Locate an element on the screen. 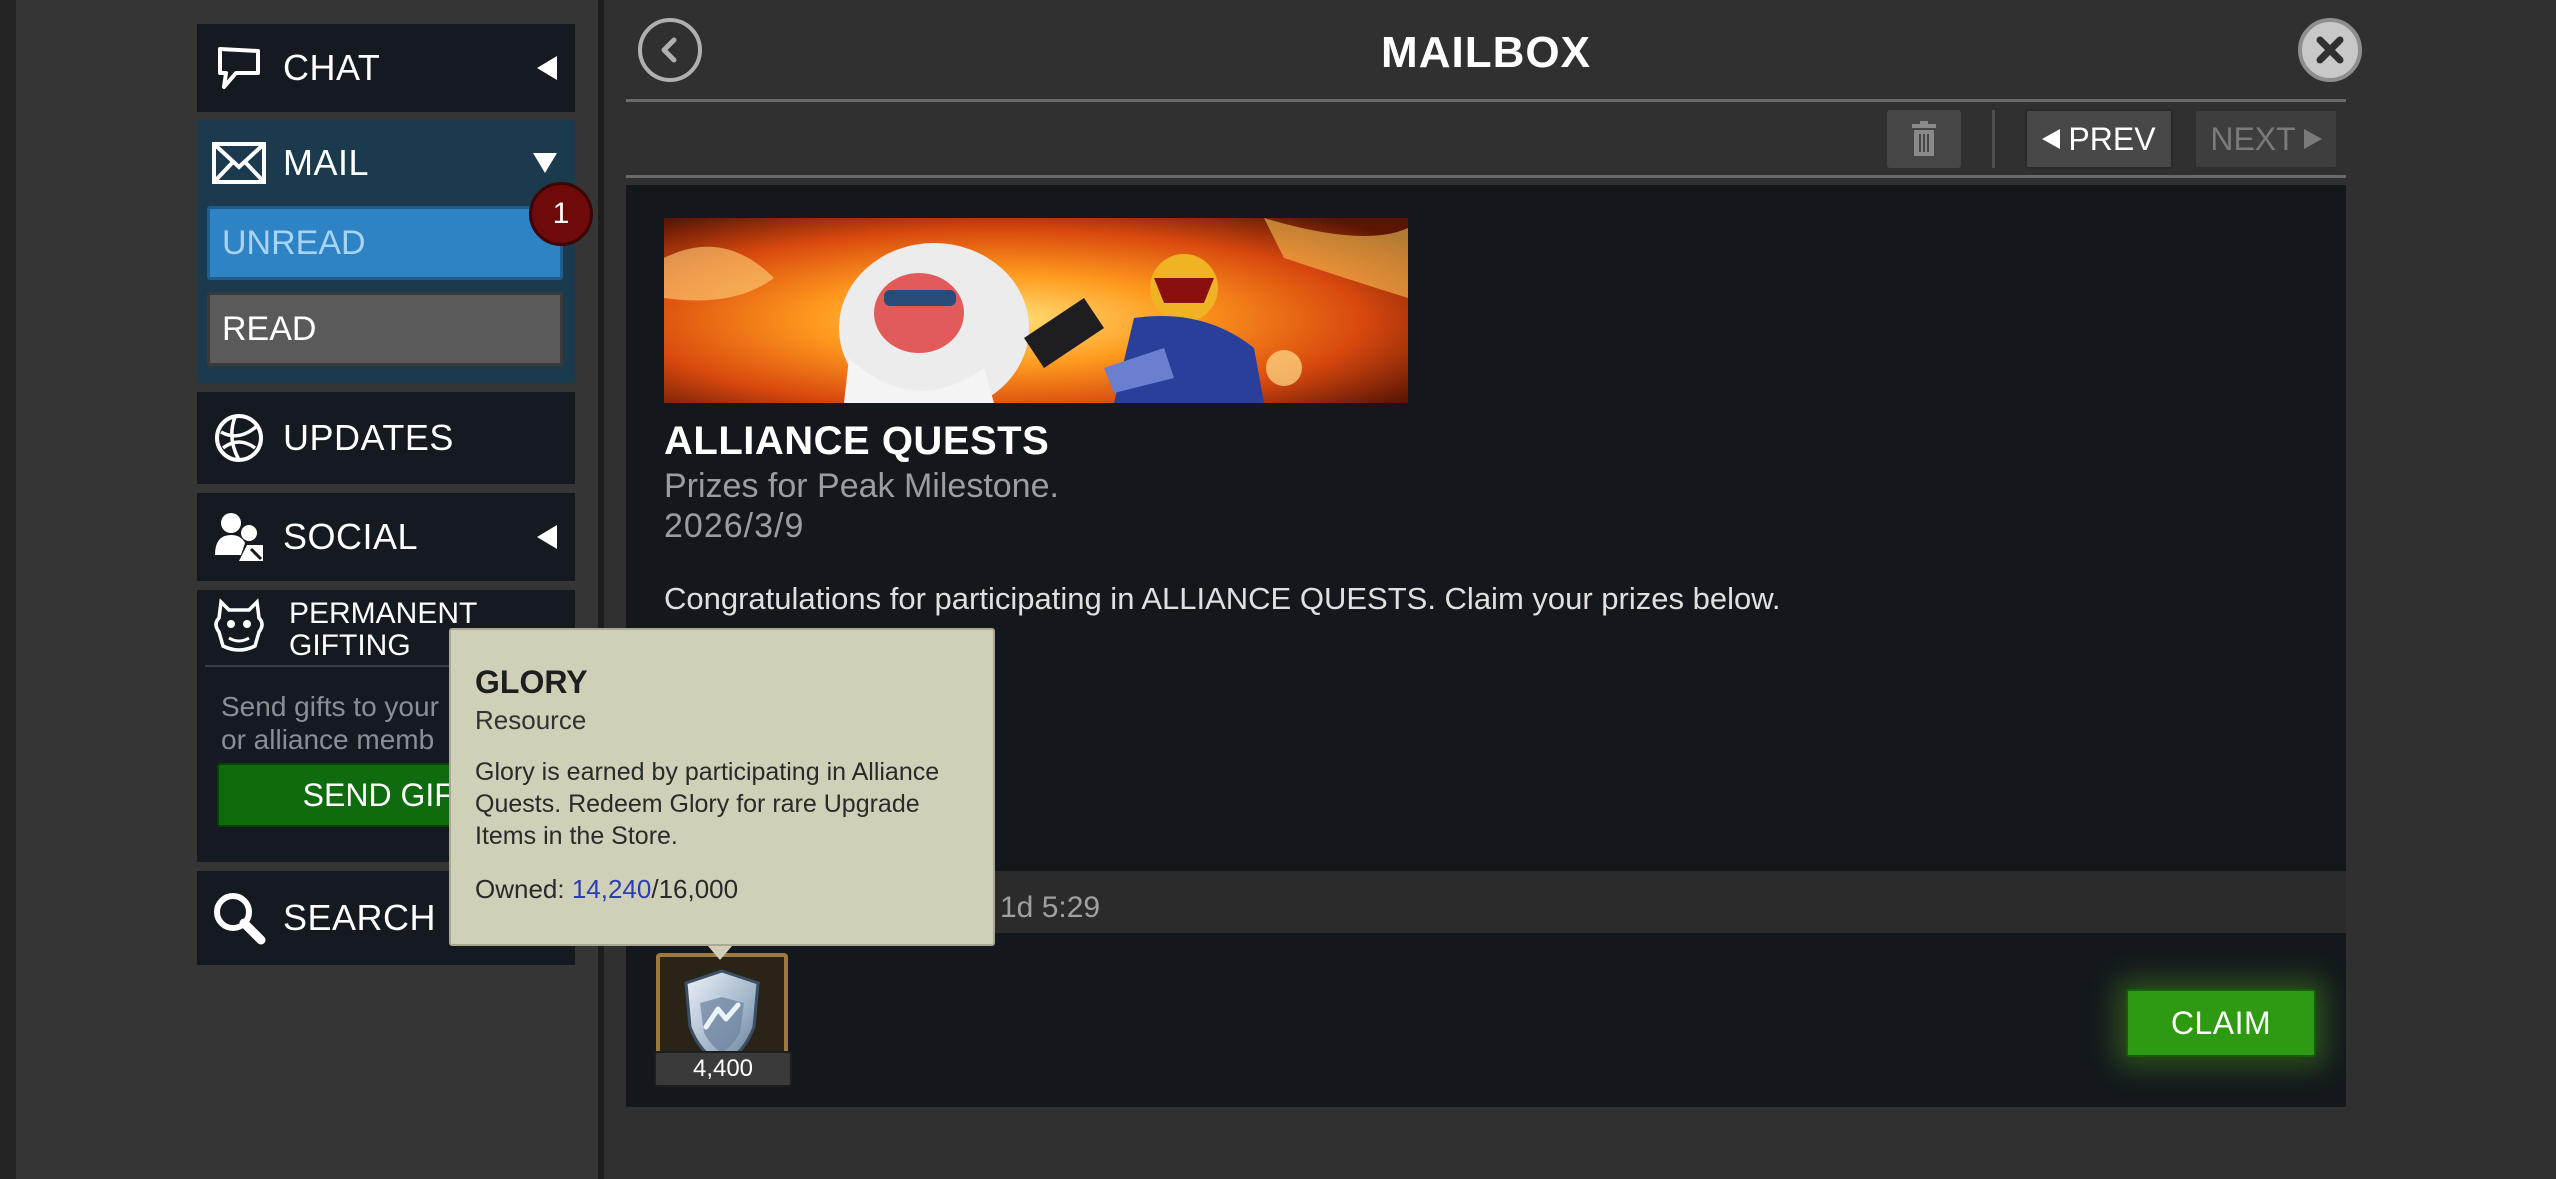 This screenshot has width=2556, height=1179. prev-arrow-icon is located at coordinates (2051, 139).